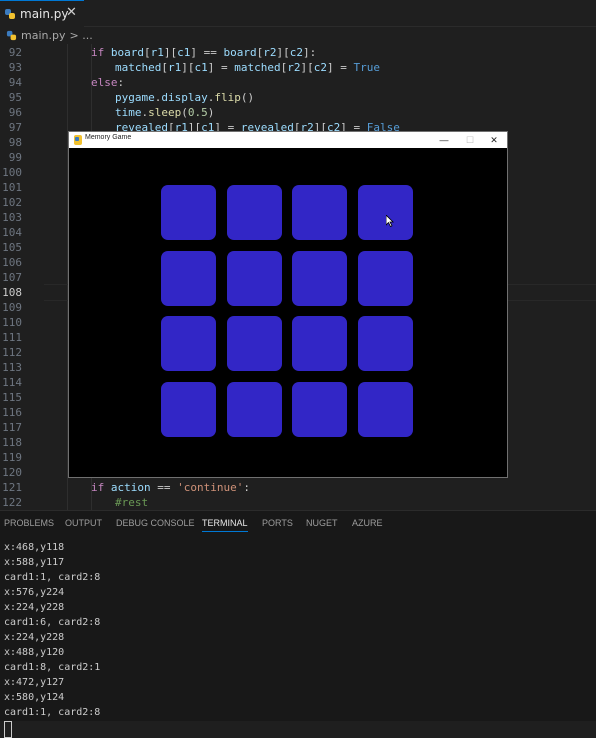 Image resolution: width=596 pixels, height=738 pixels. What do you see at coordinates (108, 82) in the screenshot?
I see `code-text: else:` at bounding box center [108, 82].